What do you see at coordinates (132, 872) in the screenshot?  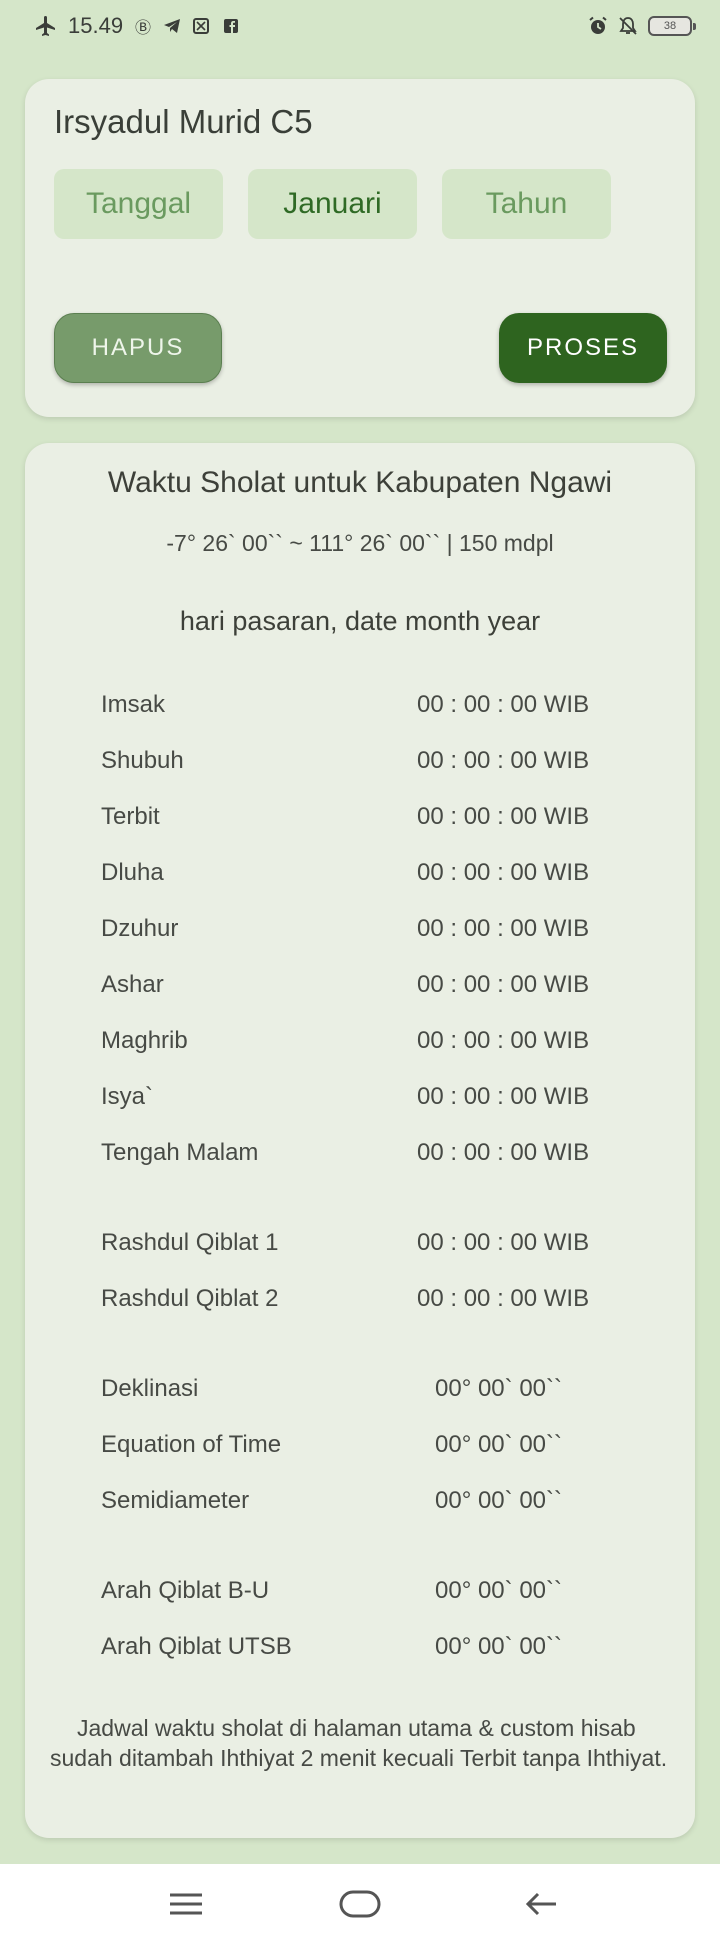 I see `prayer-label: Dluha` at bounding box center [132, 872].